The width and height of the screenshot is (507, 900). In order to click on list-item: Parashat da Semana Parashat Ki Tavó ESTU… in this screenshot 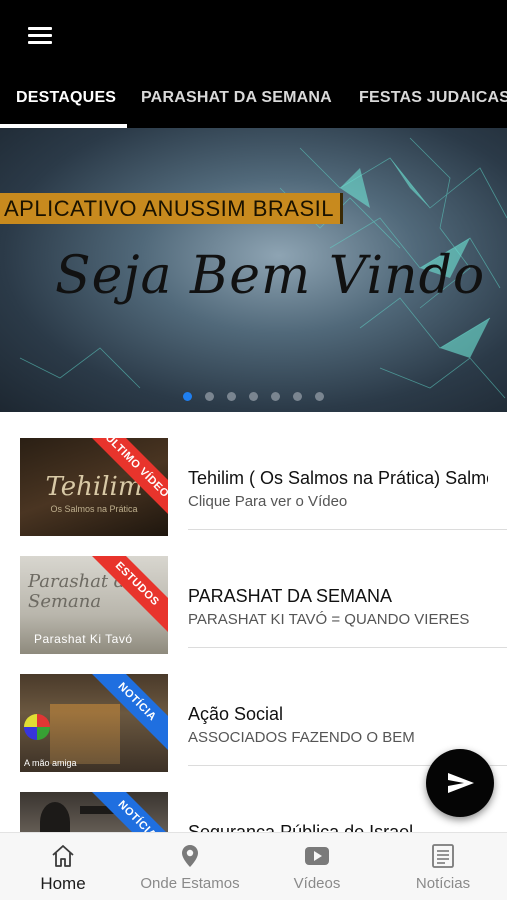, I will do `click(253, 592)`.